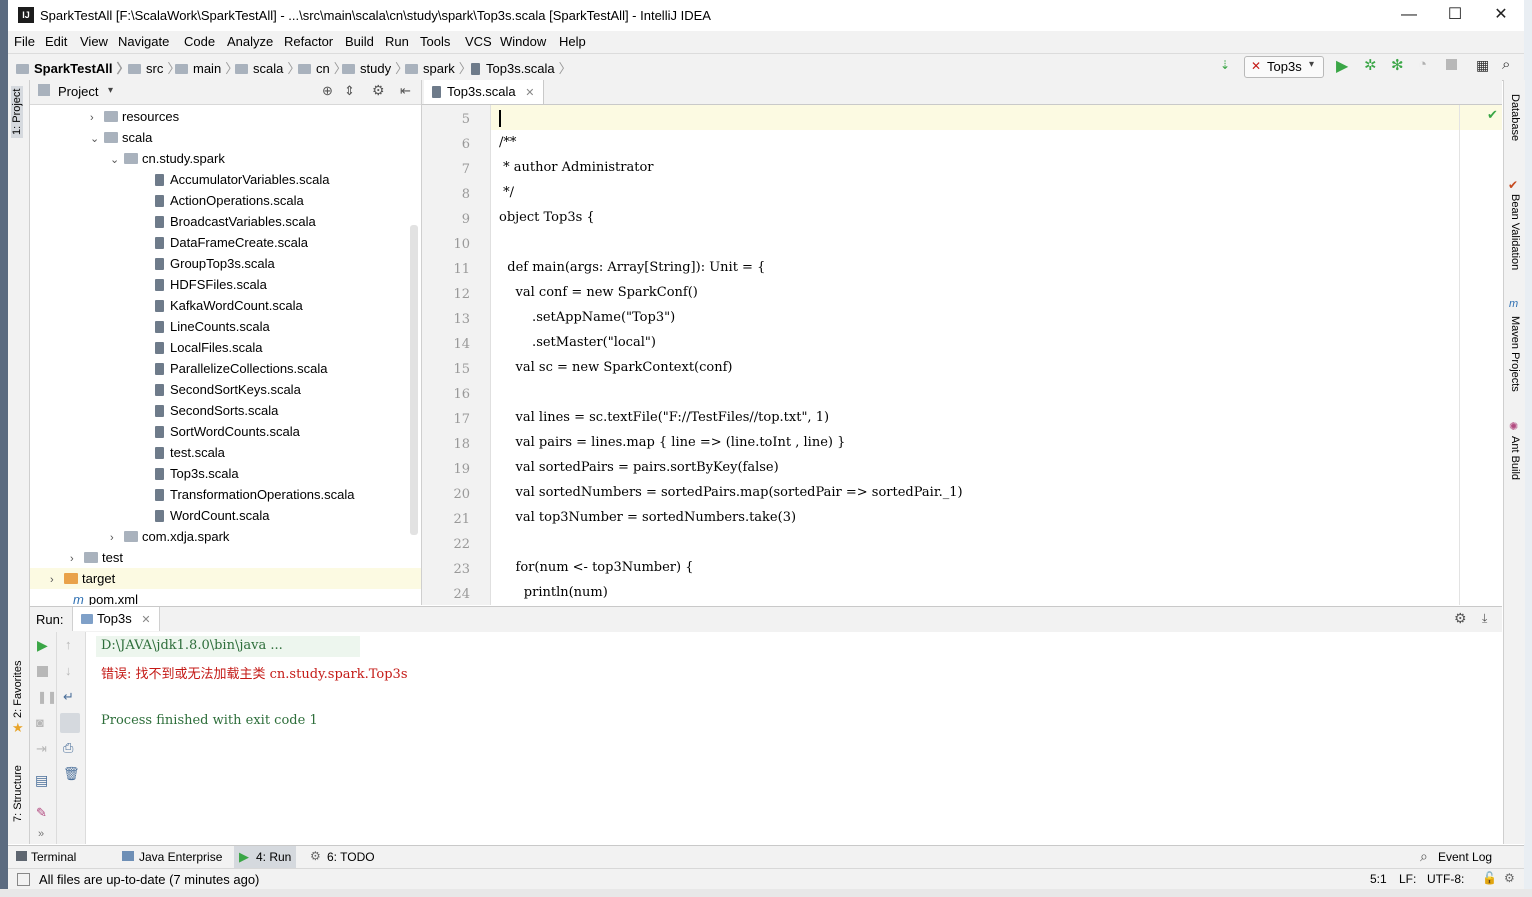  What do you see at coordinates (41, 749) in the screenshot?
I see `exit-icon: ⇥` at bounding box center [41, 749].